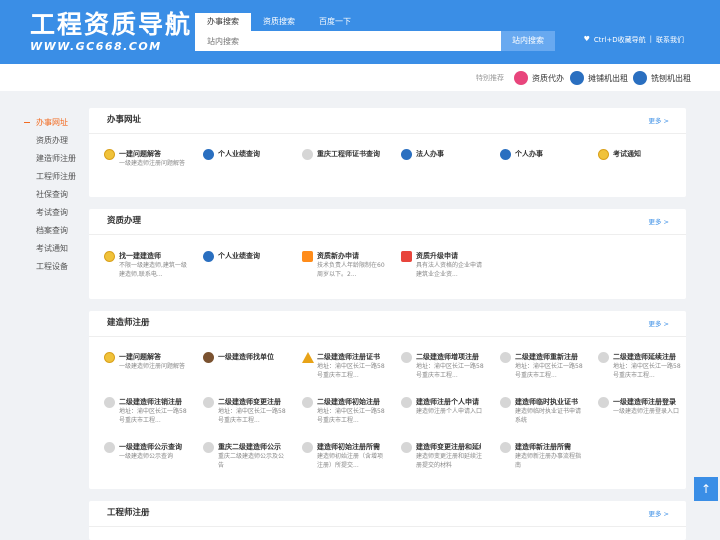  What do you see at coordinates (248, 456) in the screenshot?
I see `list-item: 重庆二级建造师公示 重庆二级建造师公示及公告` at bounding box center [248, 456].